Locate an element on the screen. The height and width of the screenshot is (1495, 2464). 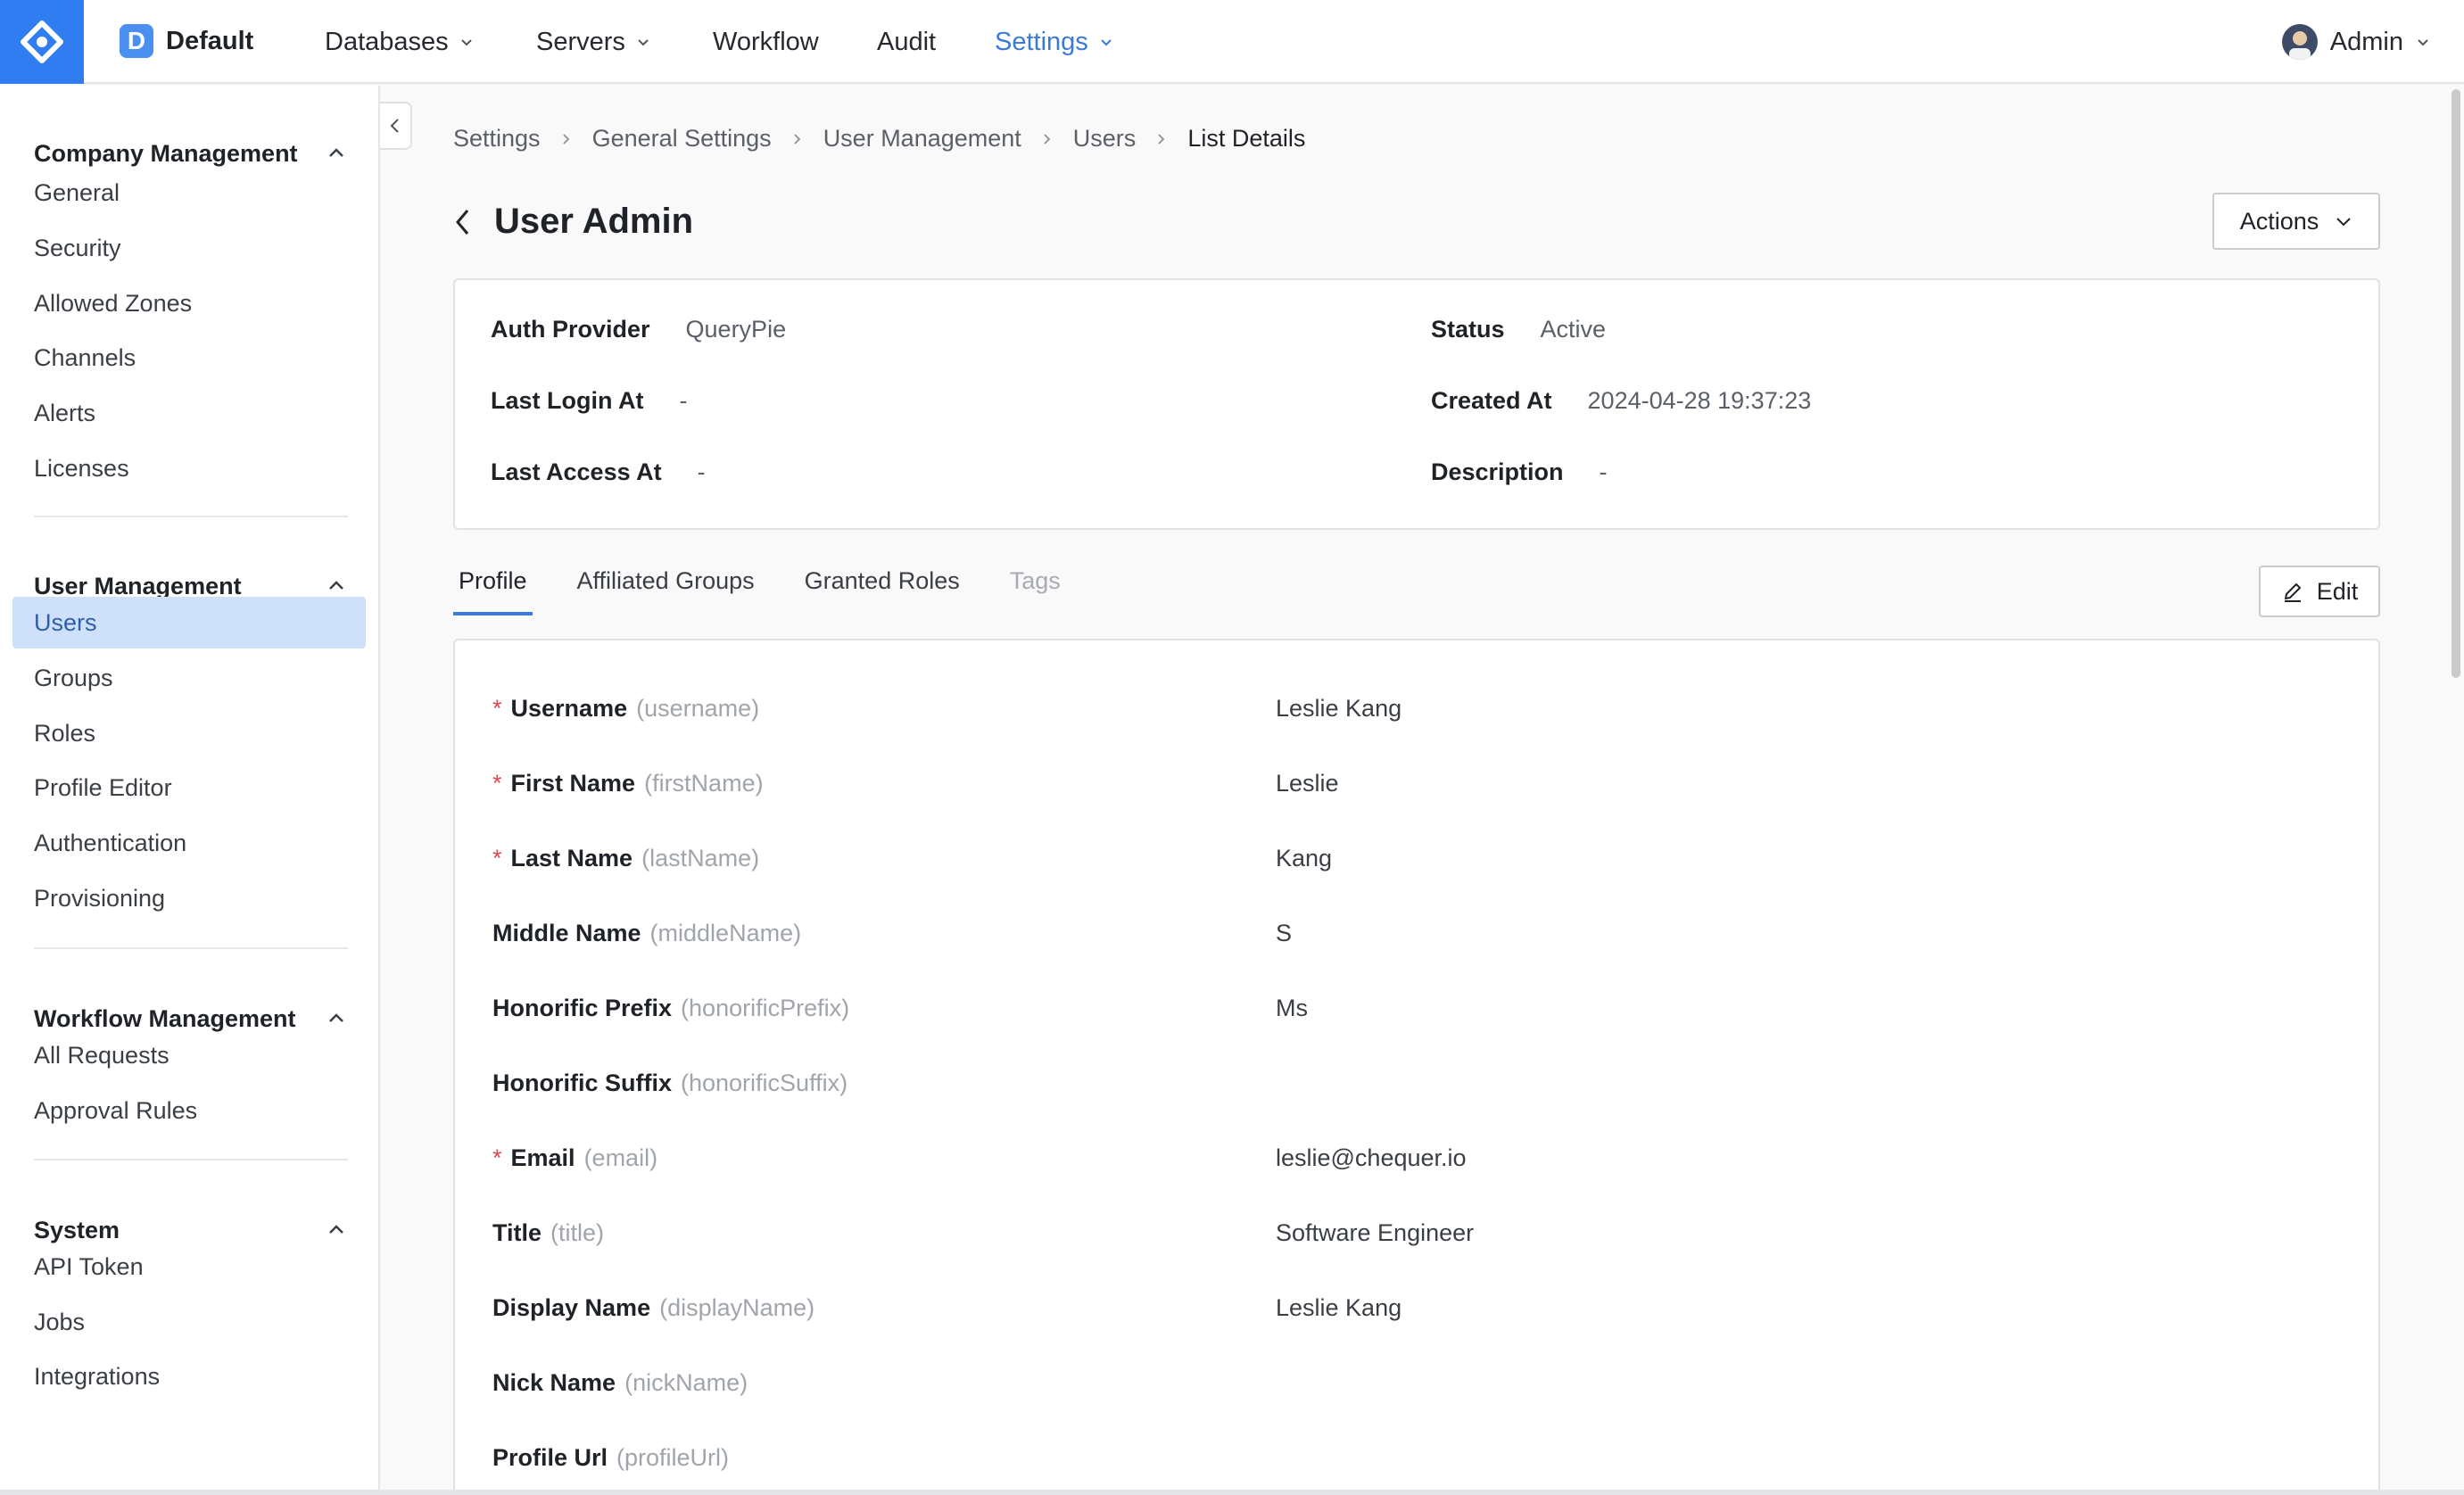
chevron-up-icon is located at coordinates (336, 1229).